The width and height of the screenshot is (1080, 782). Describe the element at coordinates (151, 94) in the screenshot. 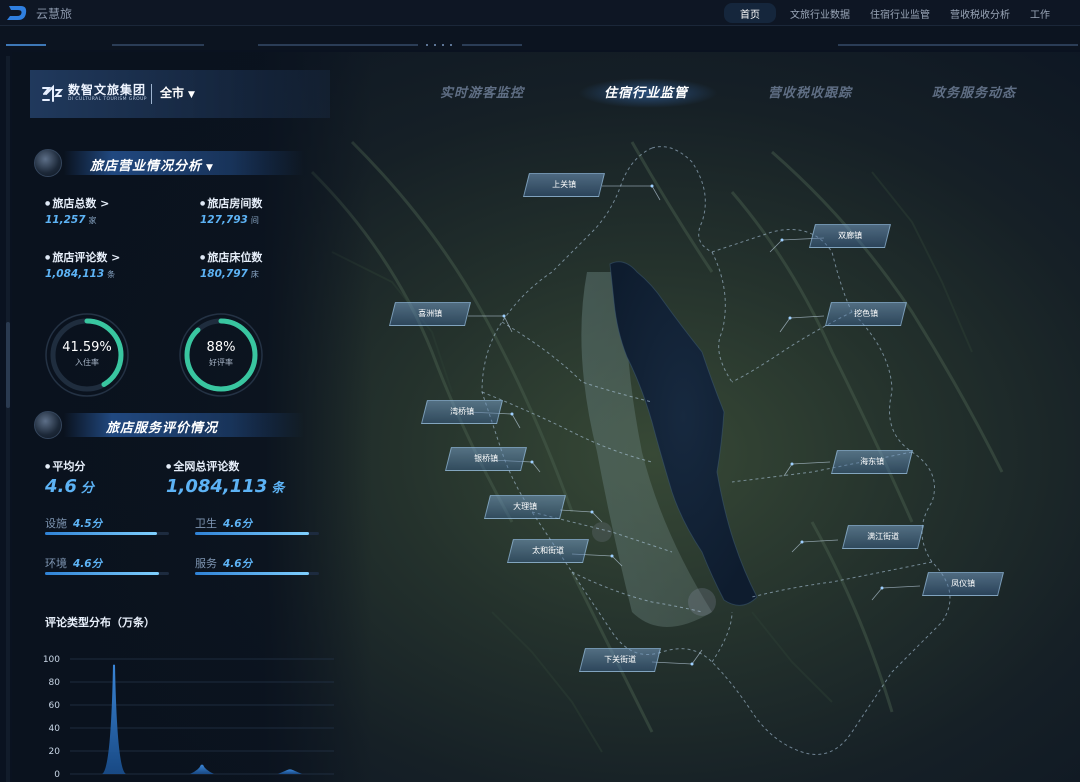

I see `header-divider` at that location.